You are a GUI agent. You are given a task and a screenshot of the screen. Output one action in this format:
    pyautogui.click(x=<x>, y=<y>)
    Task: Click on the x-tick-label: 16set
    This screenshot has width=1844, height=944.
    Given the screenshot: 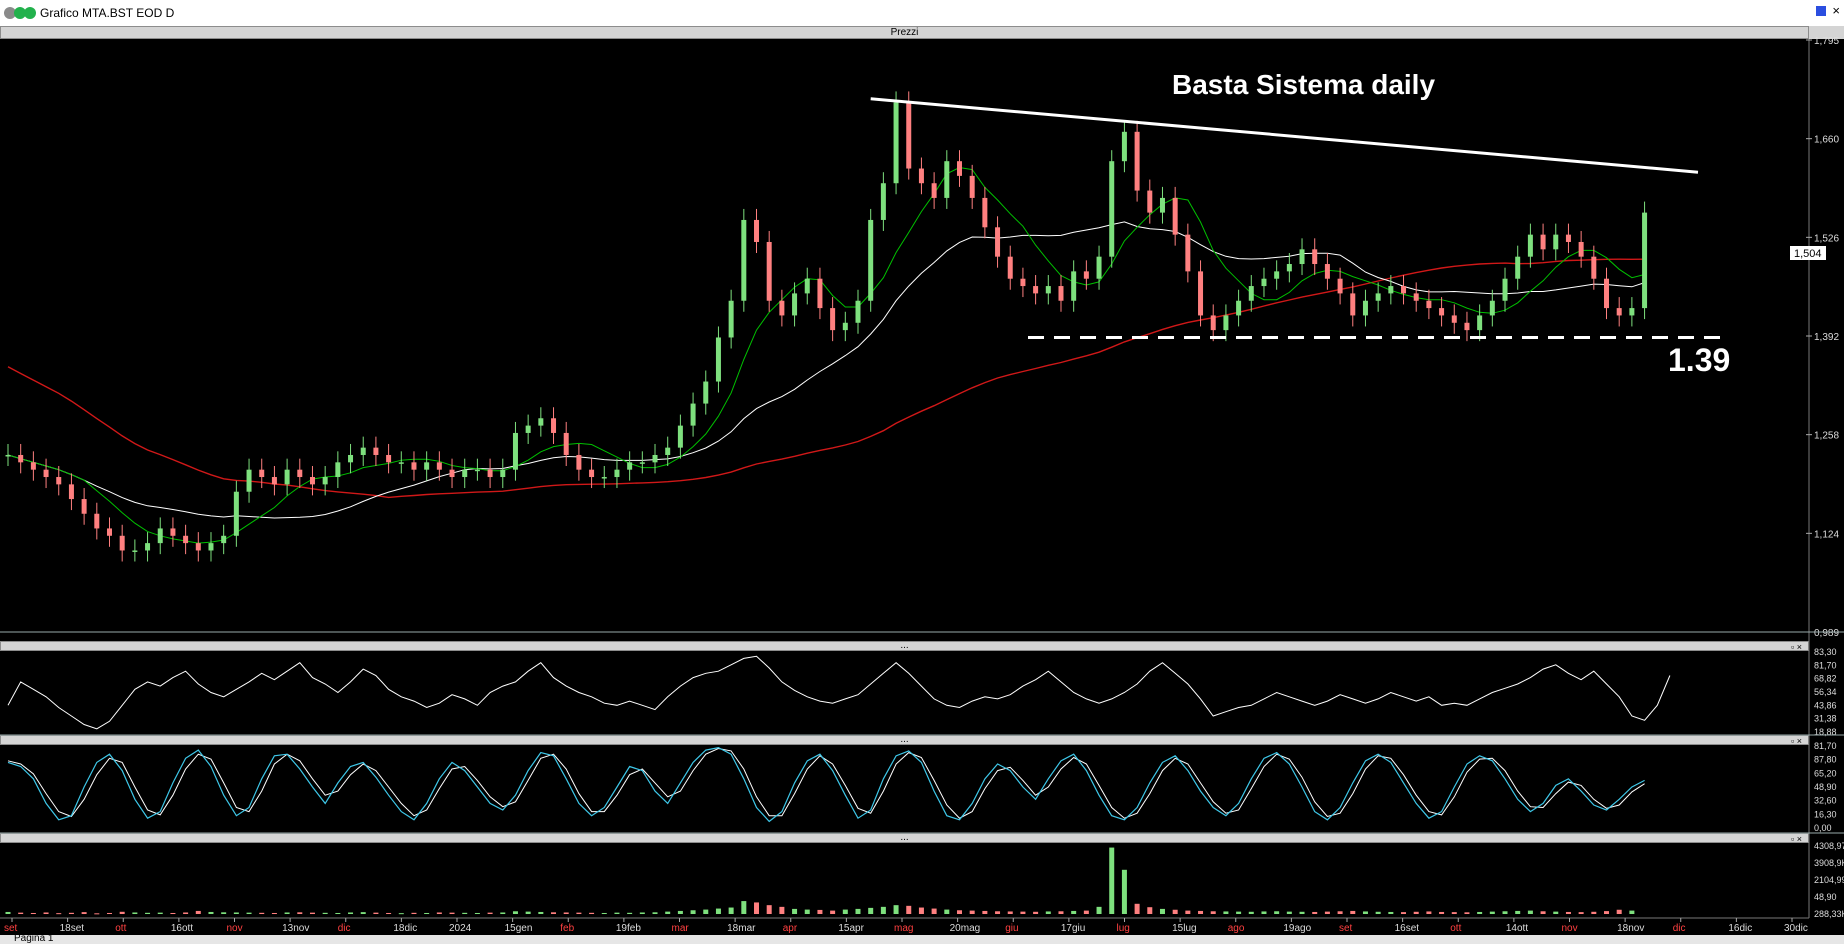 What is the action you would take?
    pyautogui.click(x=1407, y=928)
    